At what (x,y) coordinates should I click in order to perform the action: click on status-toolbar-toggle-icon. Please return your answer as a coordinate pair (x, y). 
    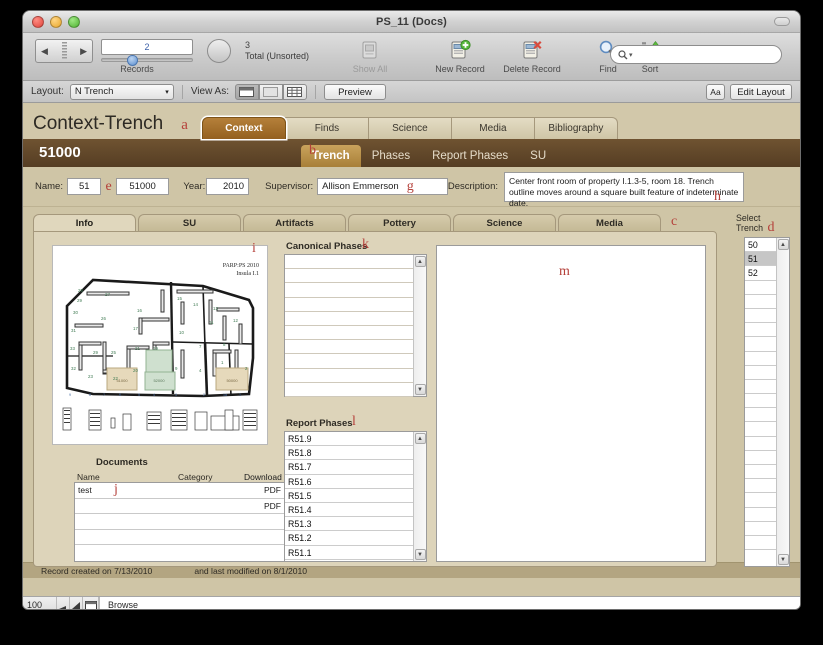
    Looking at the image, I should click on (91, 603).